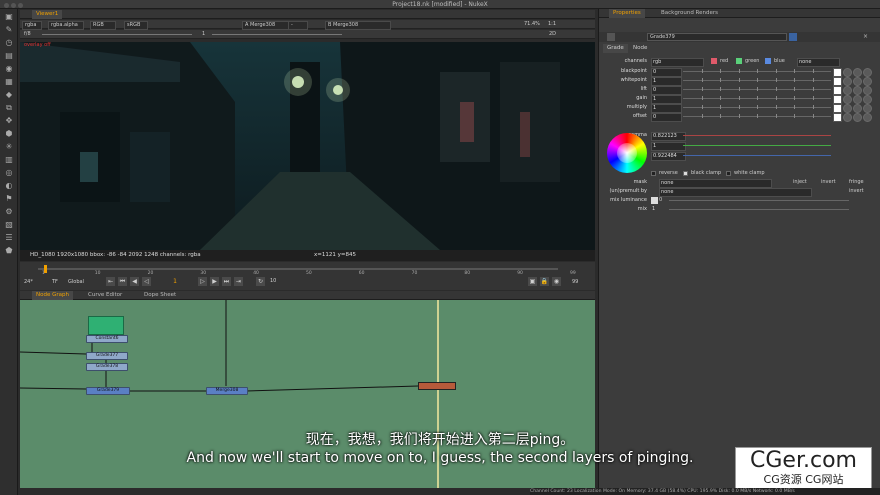 This screenshot has height=495, width=880. What do you see at coordinates (668, 156) in the screenshot?
I see `gamma-b-field: 0.922484` at bounding box center [668, 156].